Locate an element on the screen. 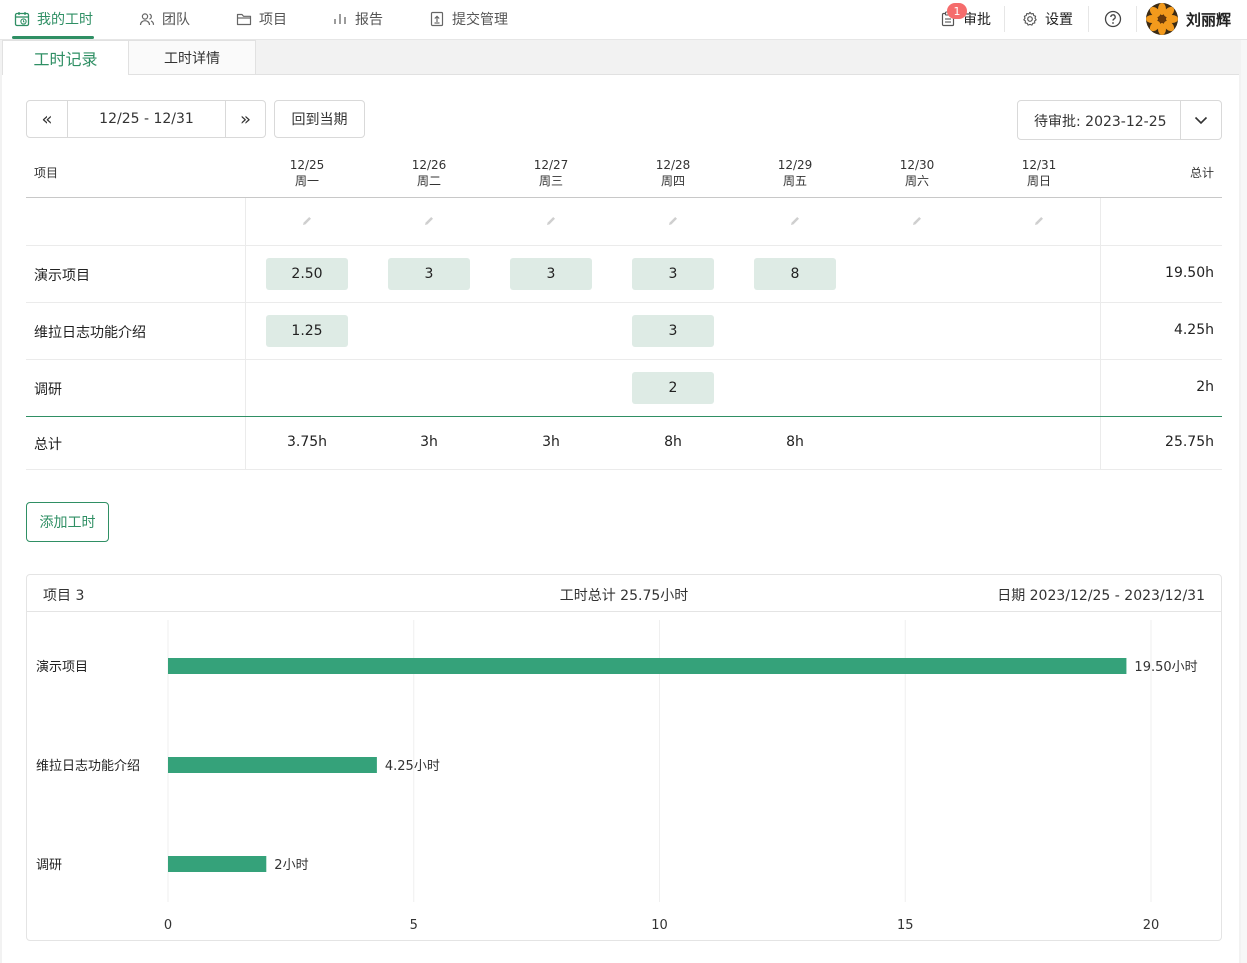 The height and width of the screenshot is (963, 1247). nav-team: 团队 is located at coordinates (164, 19).